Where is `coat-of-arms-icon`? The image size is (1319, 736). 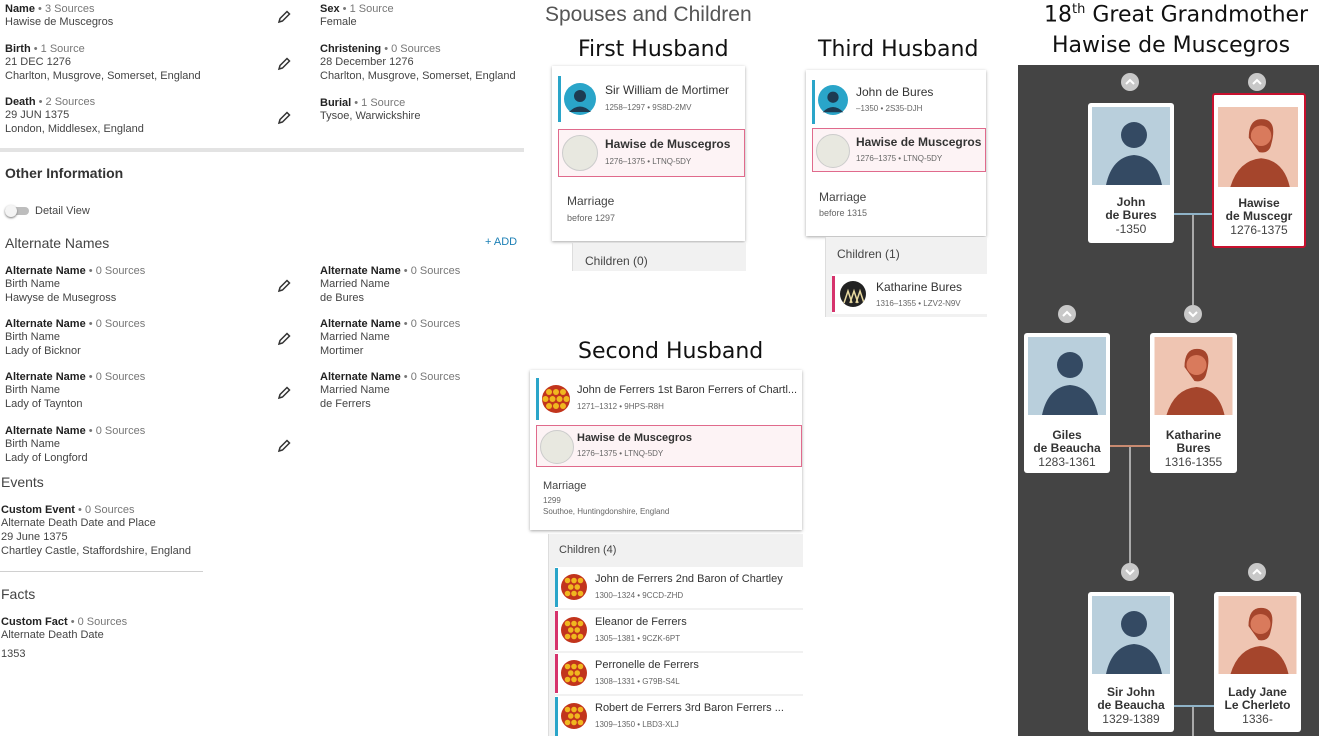
coat-of-arms-icon is located at coordinates (574, 587).